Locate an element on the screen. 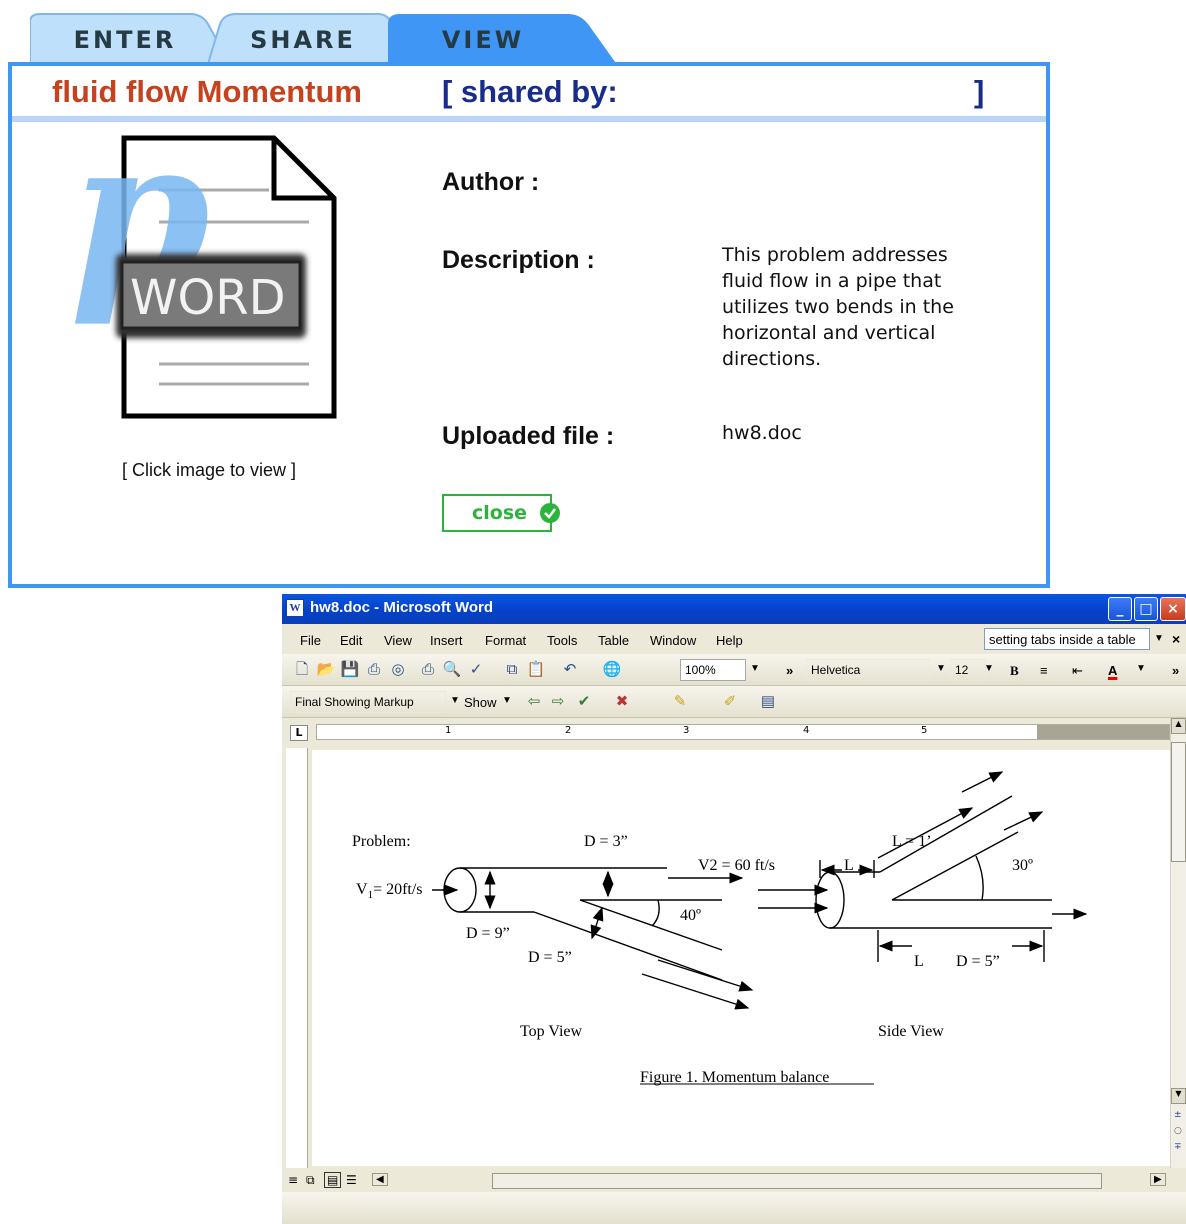  web-layout-icon: ⧉ is located at coordinates (310, 1180).